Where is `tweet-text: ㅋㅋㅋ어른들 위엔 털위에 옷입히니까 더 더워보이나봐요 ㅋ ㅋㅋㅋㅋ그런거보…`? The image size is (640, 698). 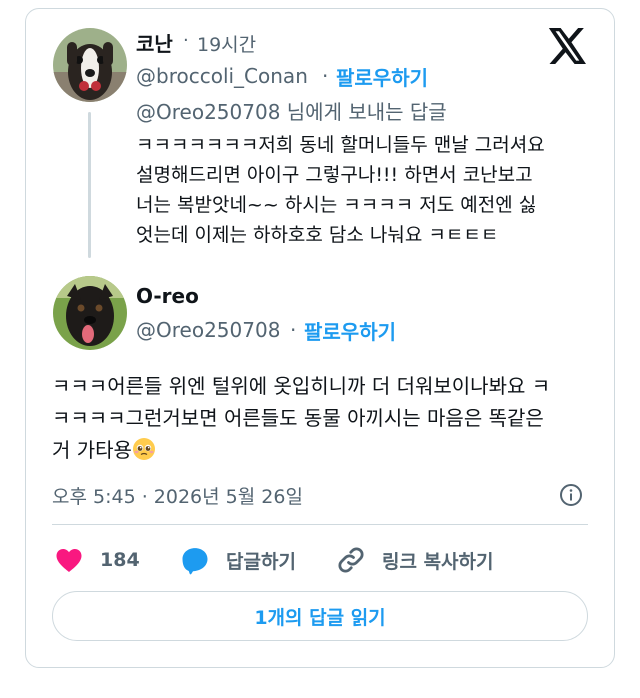 tweet-text: ㅋㅋㅋ어른들 위엔 털위에 옷입히니까 더 더워보이나봐요 ㅋ ㅋㅋㅋㅋ그런거보… is located at coordinates (322, 418).